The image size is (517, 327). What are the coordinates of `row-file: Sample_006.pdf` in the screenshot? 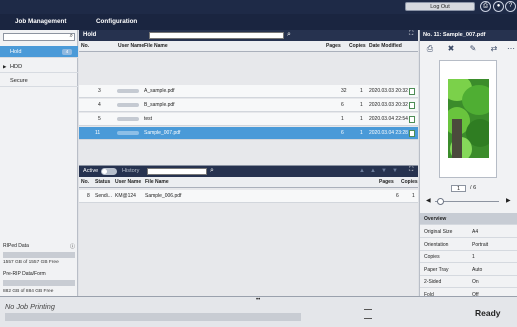 It's located at (163, 196).